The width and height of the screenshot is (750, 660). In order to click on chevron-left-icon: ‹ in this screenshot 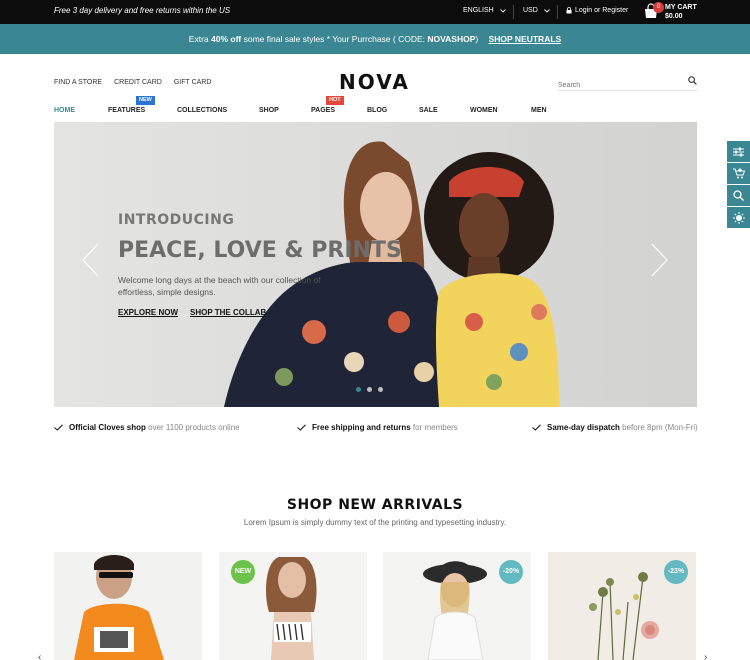, I will do `click(39, 656)`.